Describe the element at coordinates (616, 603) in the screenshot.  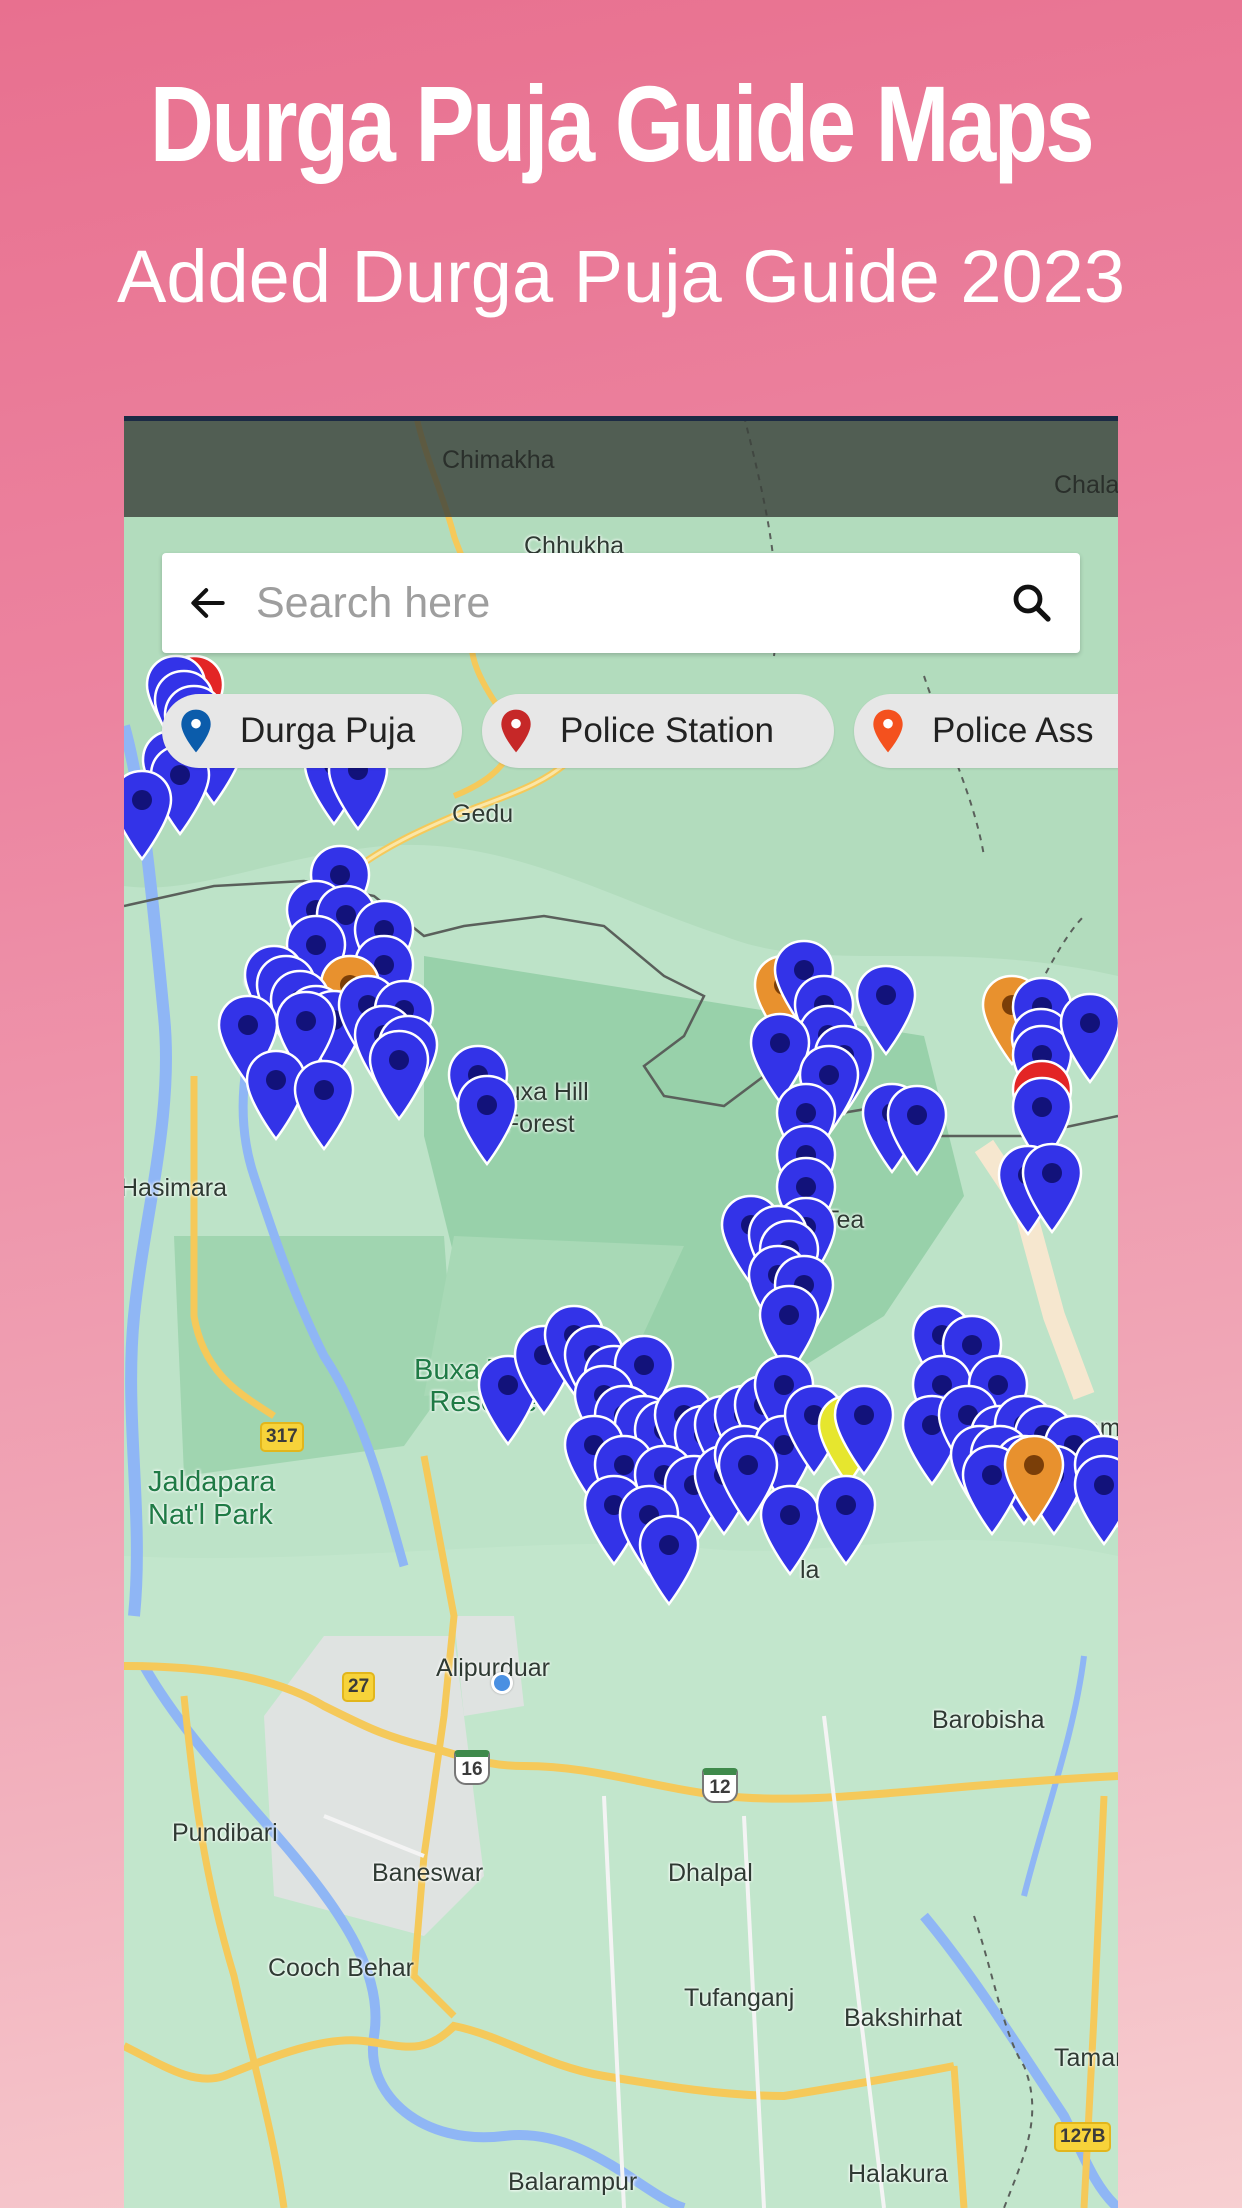
I see `search-input` at that location.